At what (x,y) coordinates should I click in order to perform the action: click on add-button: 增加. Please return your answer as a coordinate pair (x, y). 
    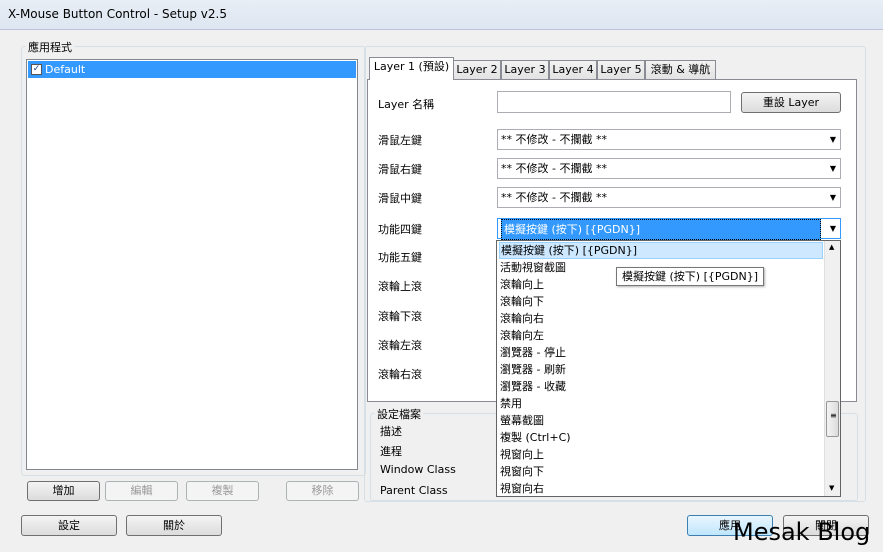
    Looking at the image, I should click on (63, 491).